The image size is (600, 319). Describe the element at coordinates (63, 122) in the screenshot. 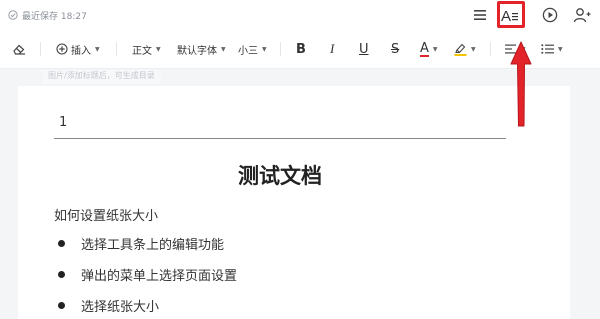

I see `field-value: 1` at that location.